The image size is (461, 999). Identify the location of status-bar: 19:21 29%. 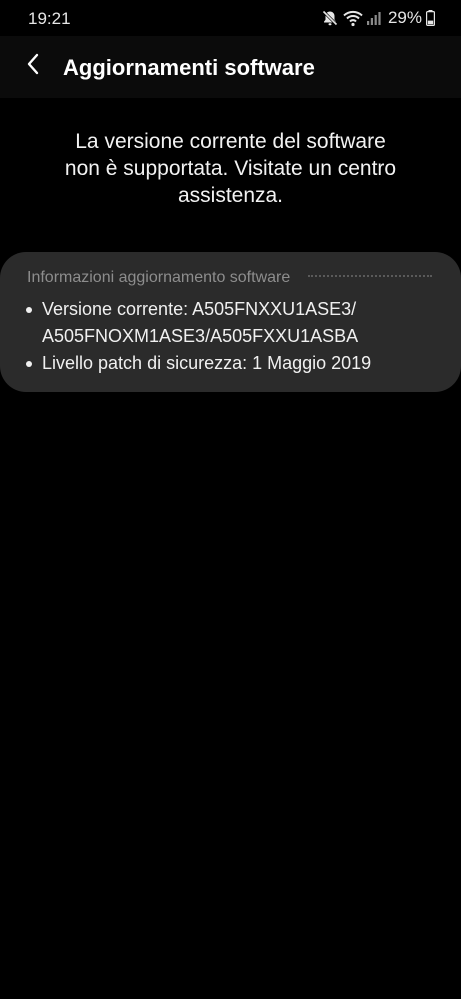
(230, 18).